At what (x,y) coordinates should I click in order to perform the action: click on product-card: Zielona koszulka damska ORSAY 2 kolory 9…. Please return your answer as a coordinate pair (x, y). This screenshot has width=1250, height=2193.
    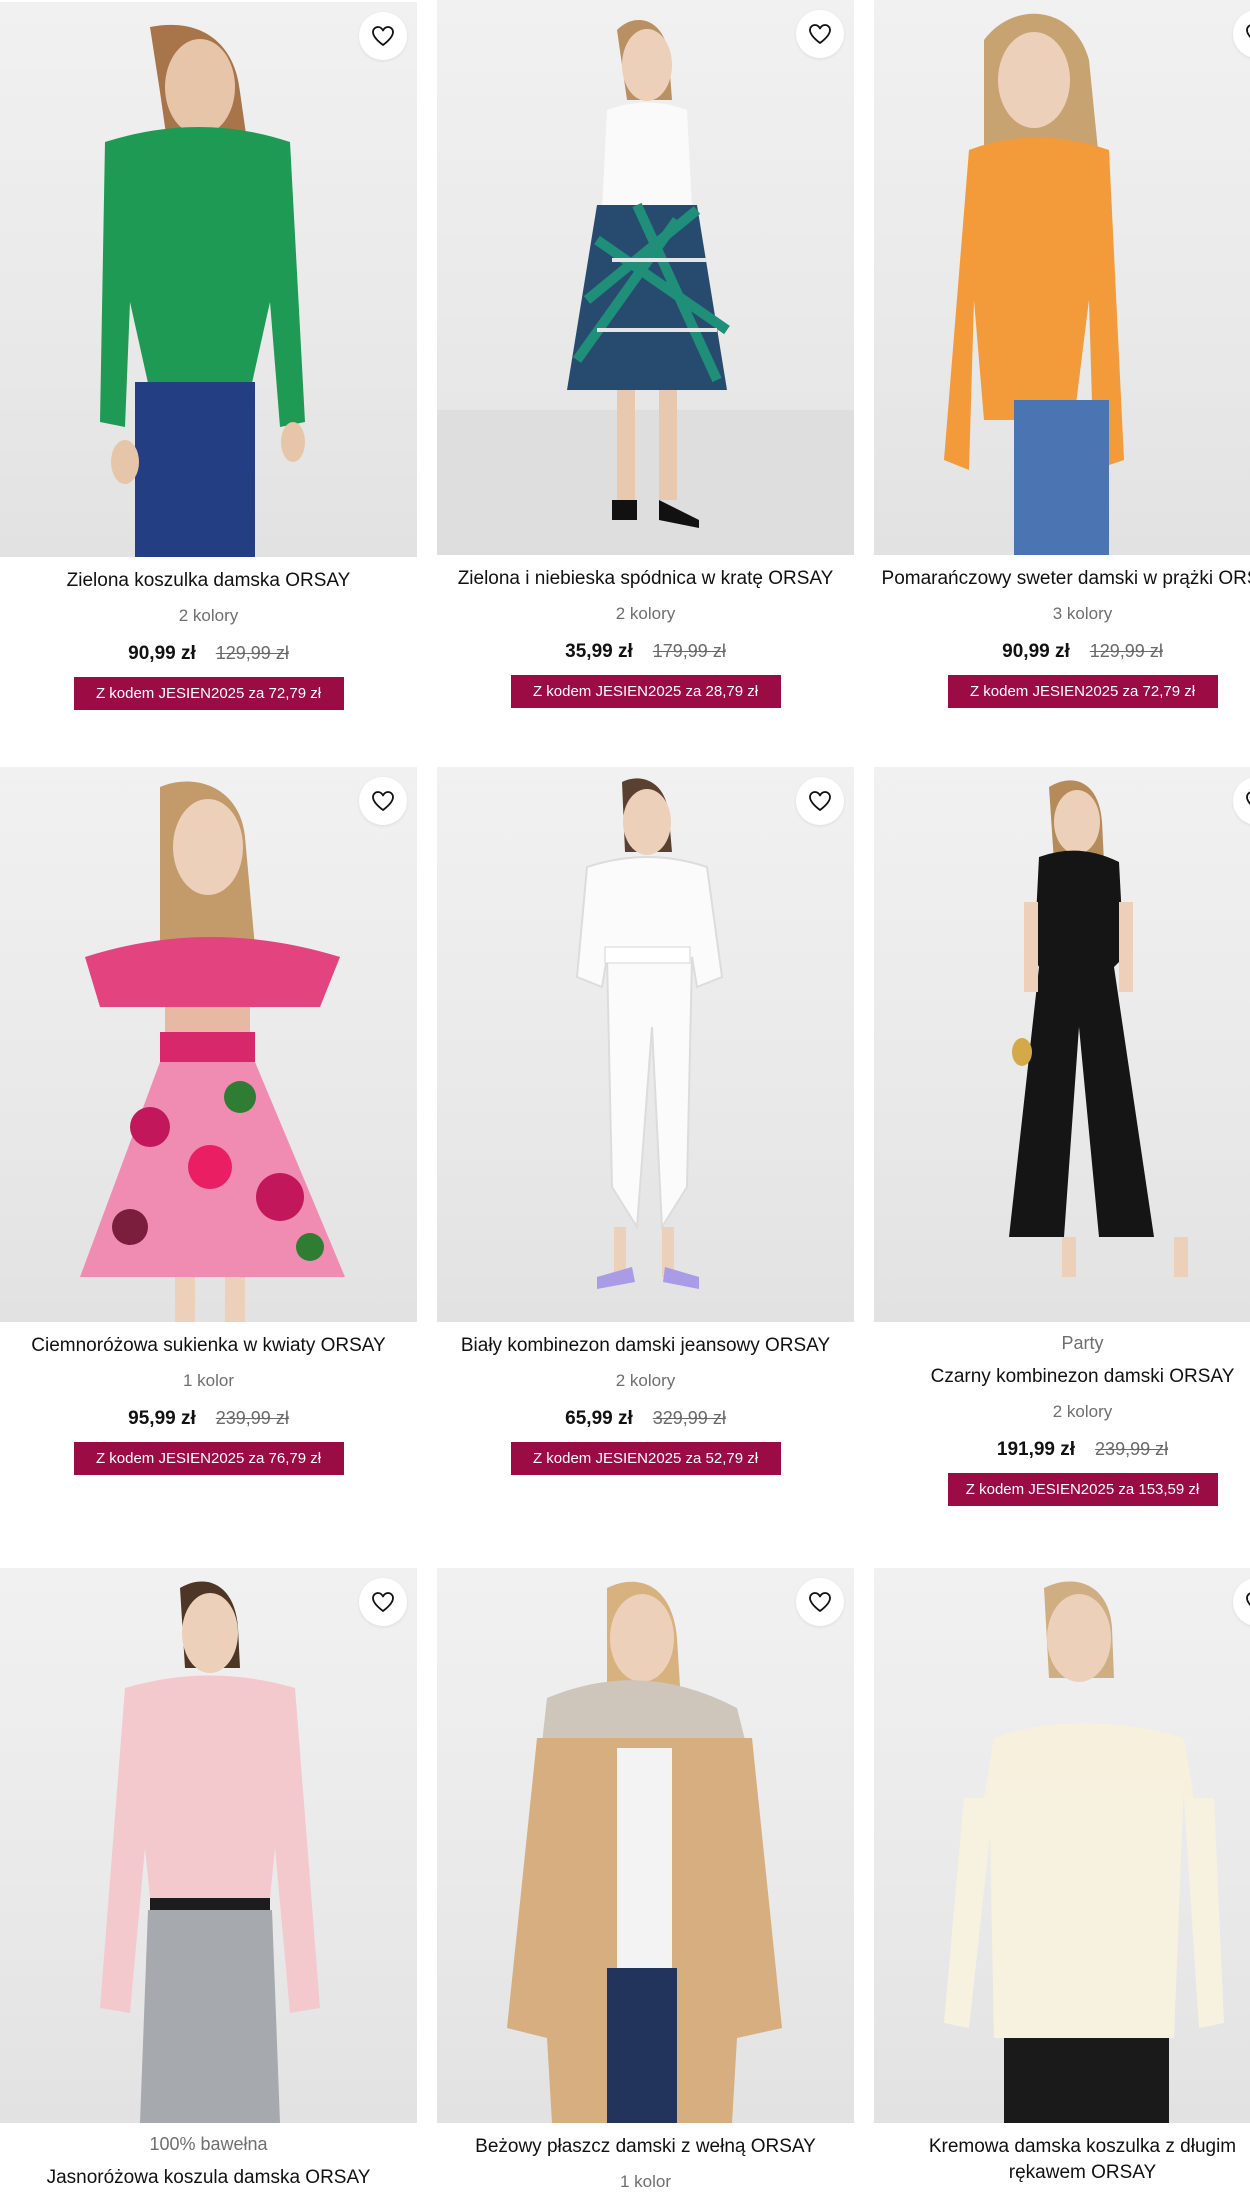
    Looking at the image, I should click on (208, 356).